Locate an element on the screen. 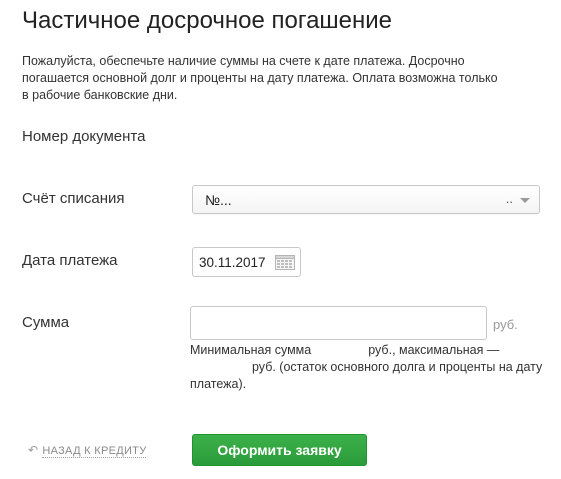  payment-date-field: 30.11.2017 is located at coordinates (246, 262).